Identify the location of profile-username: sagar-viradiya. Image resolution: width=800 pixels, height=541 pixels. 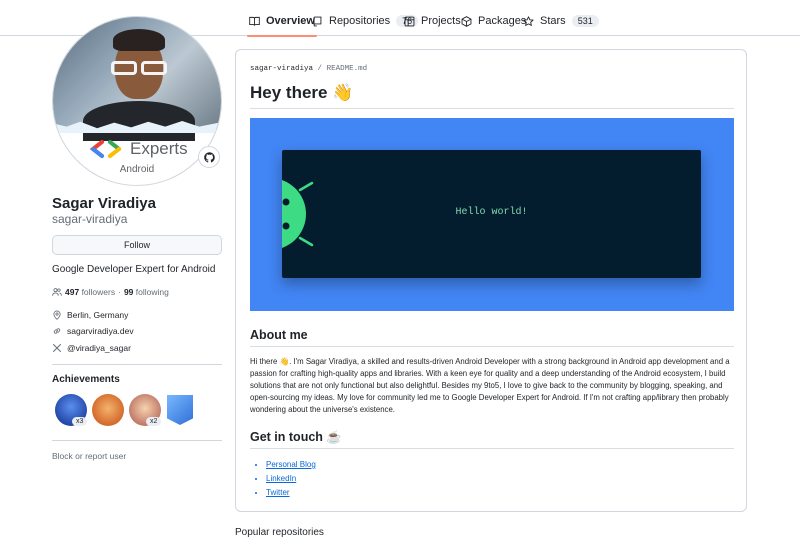
(90, 219).